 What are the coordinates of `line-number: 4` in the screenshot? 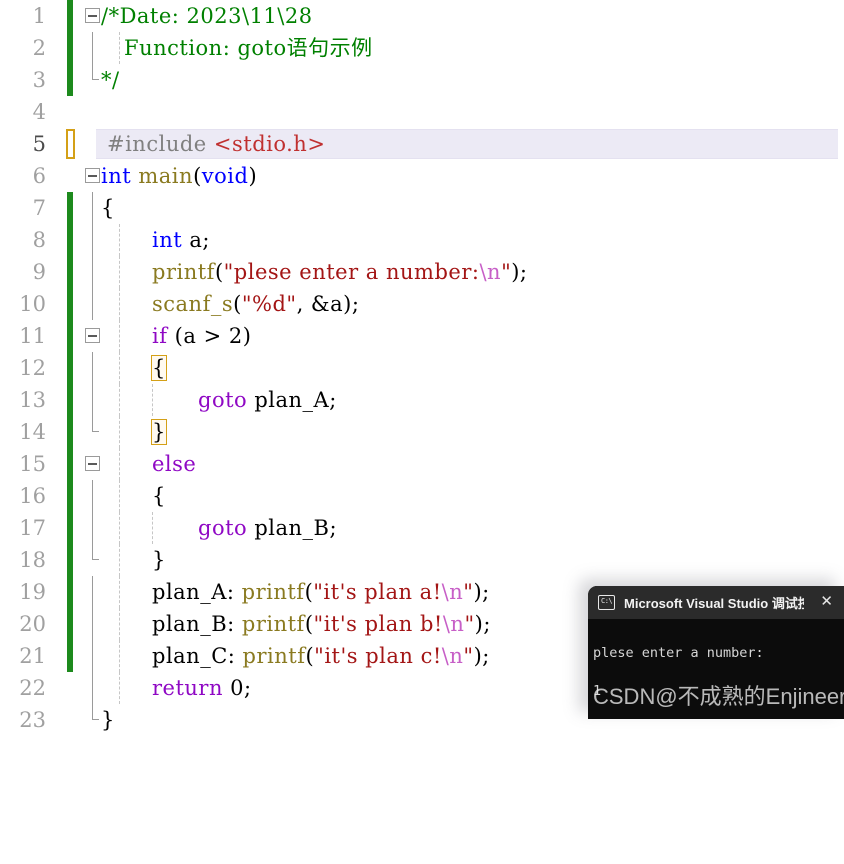 It's located at (39, 112).